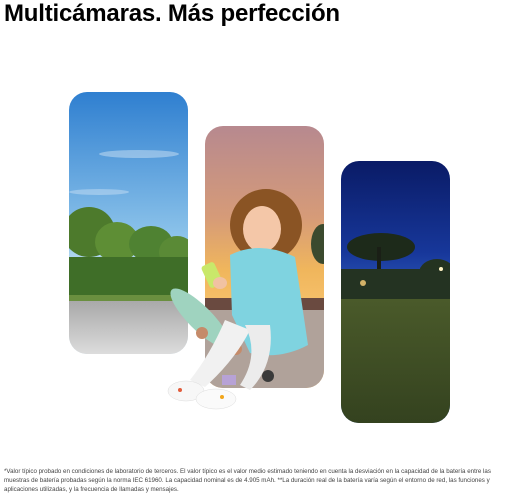  I want to click on night-park-photo, so click(395, 292).